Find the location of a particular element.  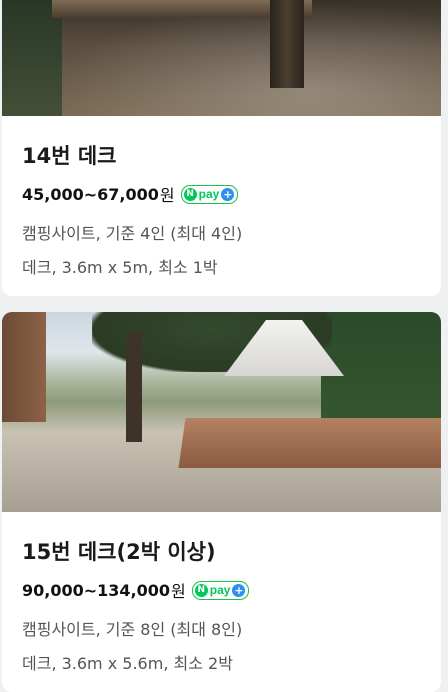

listing-price: 90,000~134,000 is located at coordinates (96, 590).